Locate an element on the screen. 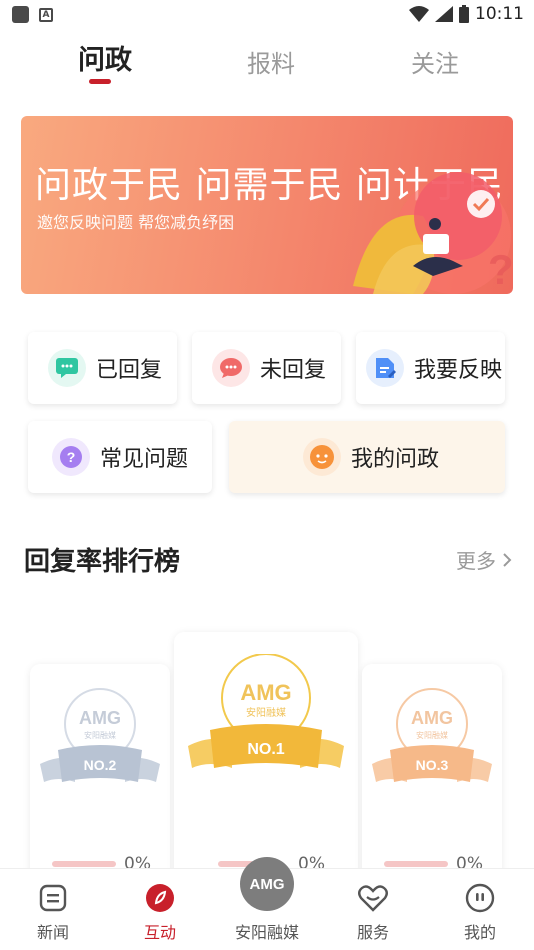  gold-medal-icon: AMG 安阳融媒 NO.1 is located at coordinates (266, 711).